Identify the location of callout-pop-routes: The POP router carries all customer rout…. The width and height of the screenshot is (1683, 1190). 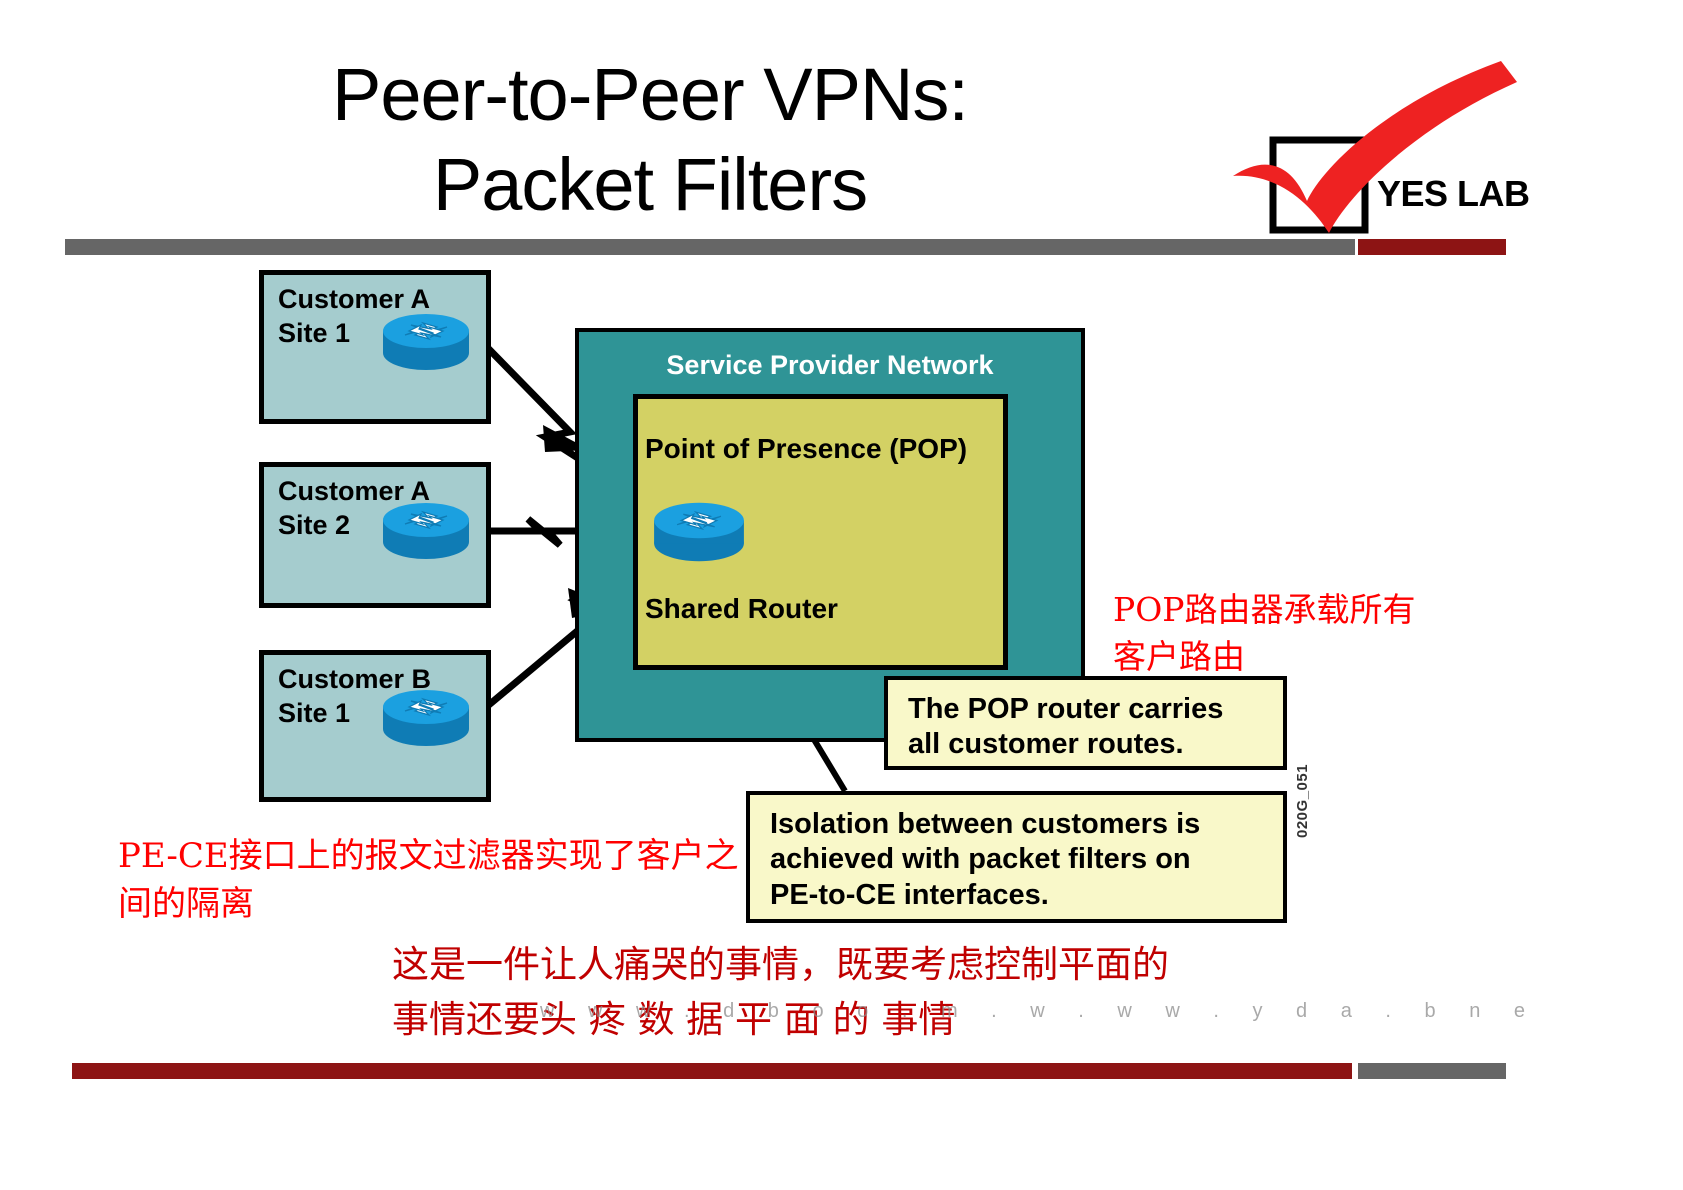
(1085, 723).